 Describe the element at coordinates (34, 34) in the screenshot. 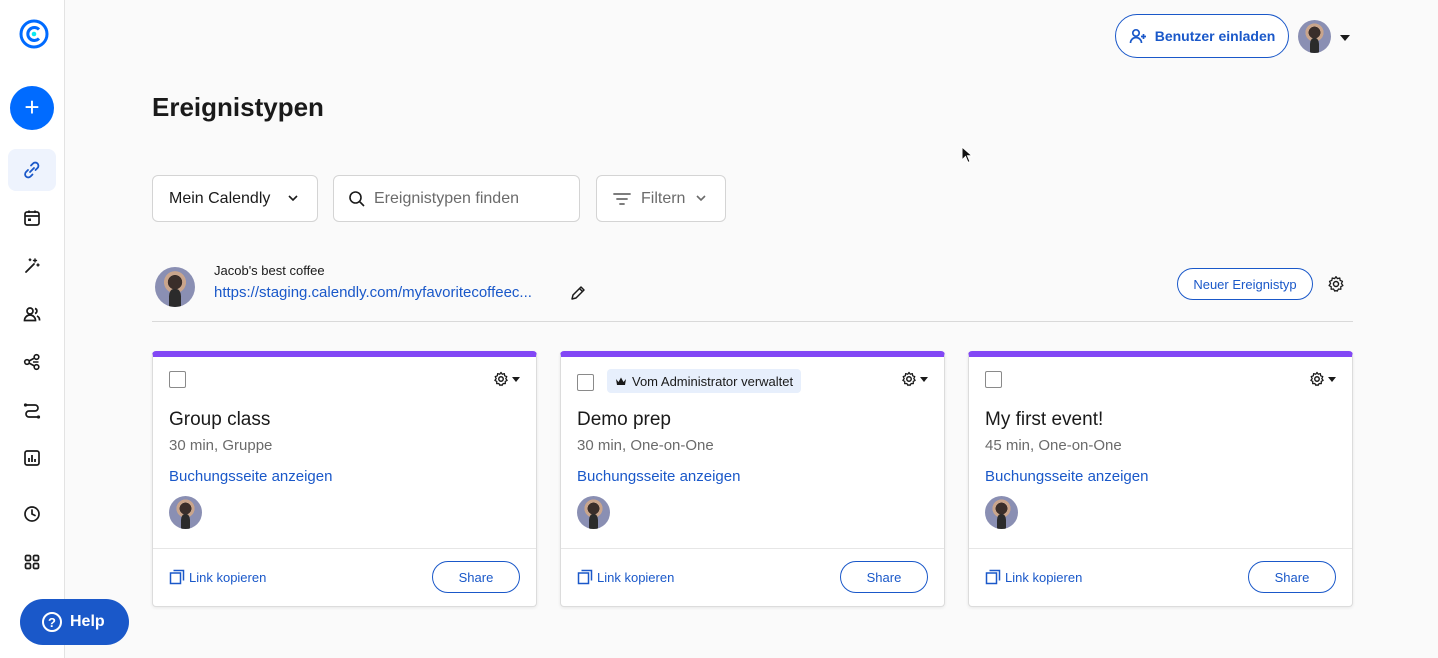

I see `calendly-logo` at that location.